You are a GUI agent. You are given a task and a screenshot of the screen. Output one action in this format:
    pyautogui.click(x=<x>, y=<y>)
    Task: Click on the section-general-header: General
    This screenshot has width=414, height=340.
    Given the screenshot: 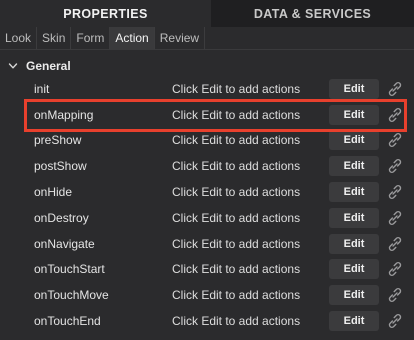 What is the action you would take?
    pyautogui.click(x=35, y=66)
    